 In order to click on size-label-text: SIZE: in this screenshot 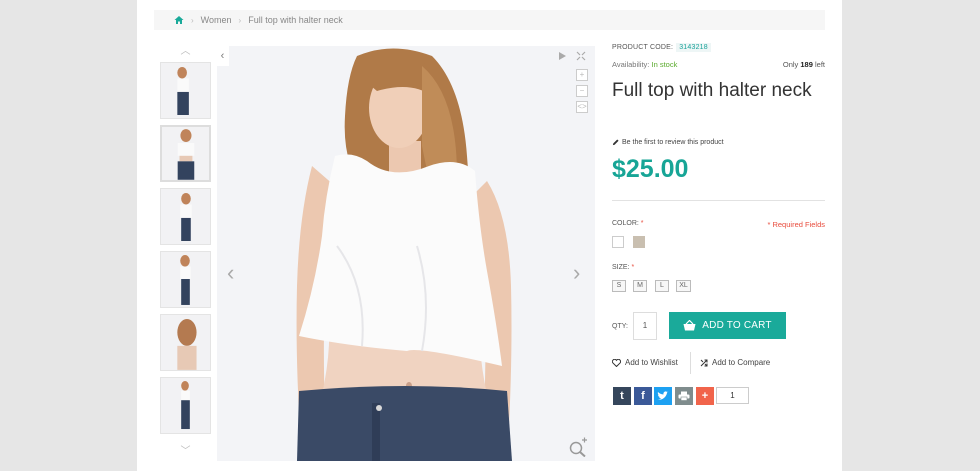, I will do `click(621, 267)`.